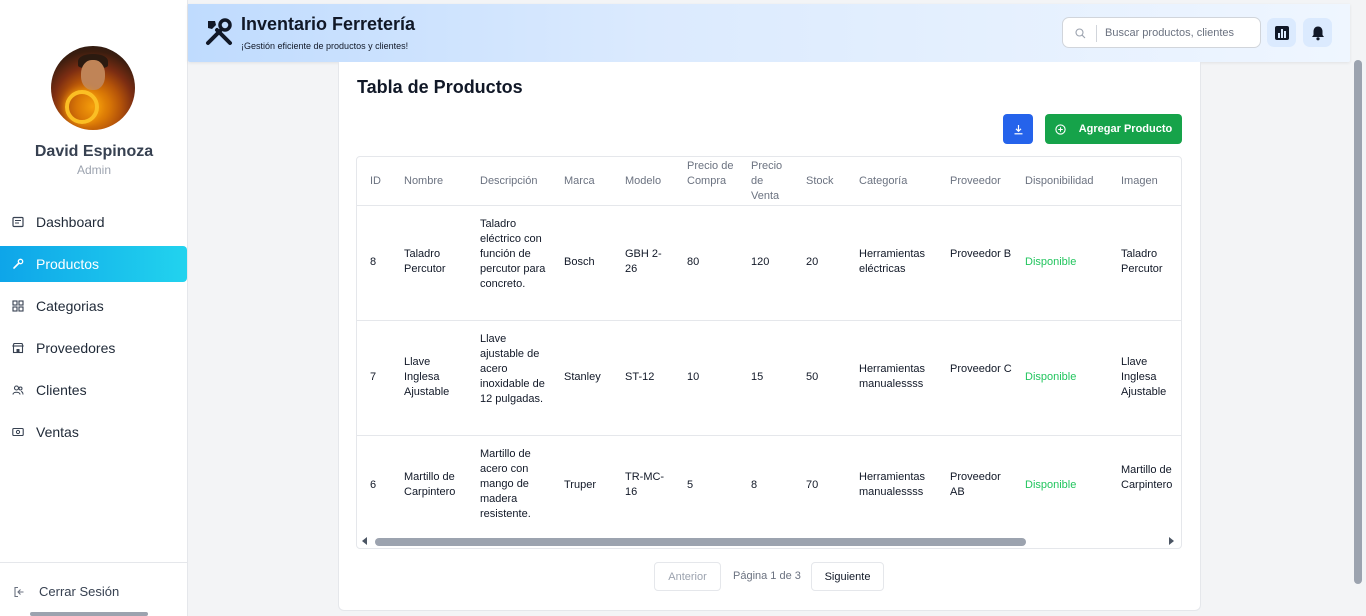 This screenshot has height=616, width=1366. What do you see at coordinates (640, 377) in the screenshot?
I see `cell-modelo: ST-12` at bounding box center [640, 377].